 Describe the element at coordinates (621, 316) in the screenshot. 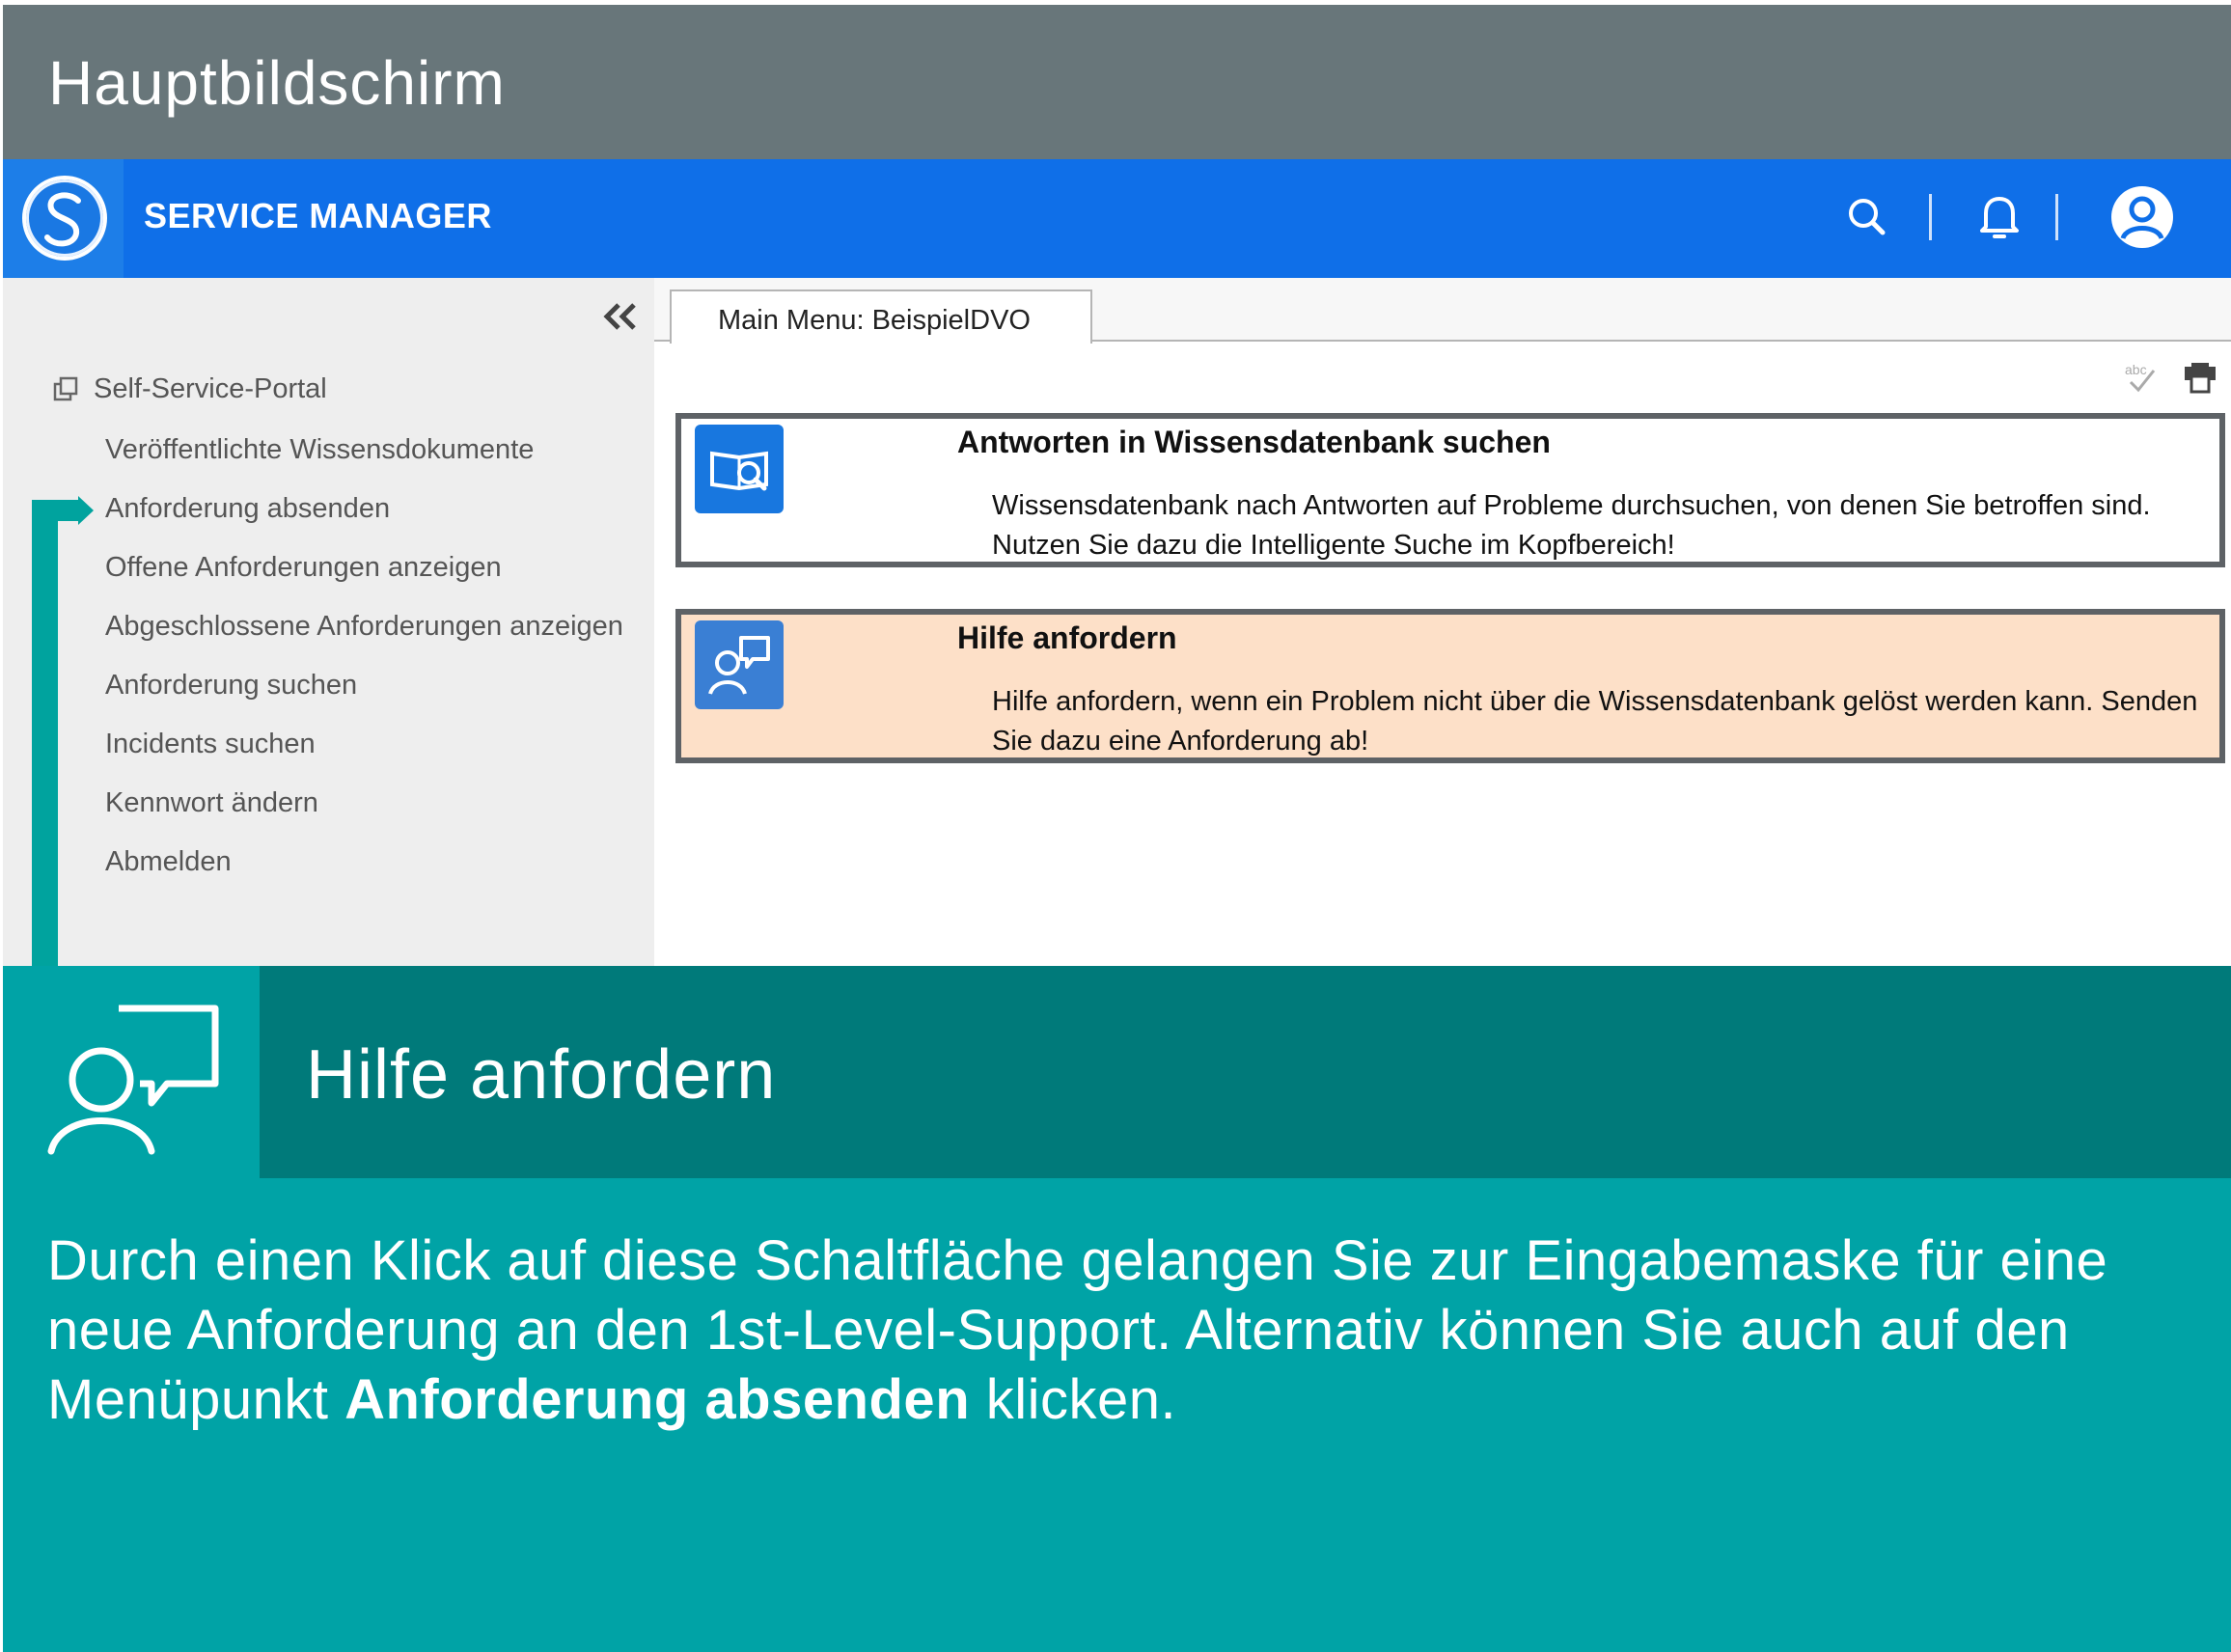

I see `double-chevron-left-icon` at that location.